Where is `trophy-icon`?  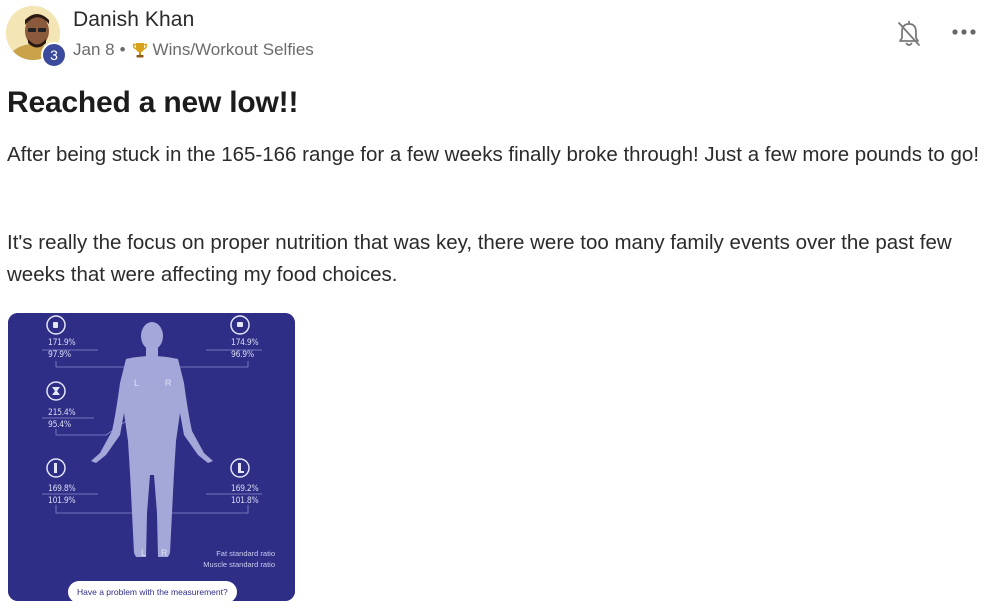 trophy-icon is located at coordinates (139, 50).